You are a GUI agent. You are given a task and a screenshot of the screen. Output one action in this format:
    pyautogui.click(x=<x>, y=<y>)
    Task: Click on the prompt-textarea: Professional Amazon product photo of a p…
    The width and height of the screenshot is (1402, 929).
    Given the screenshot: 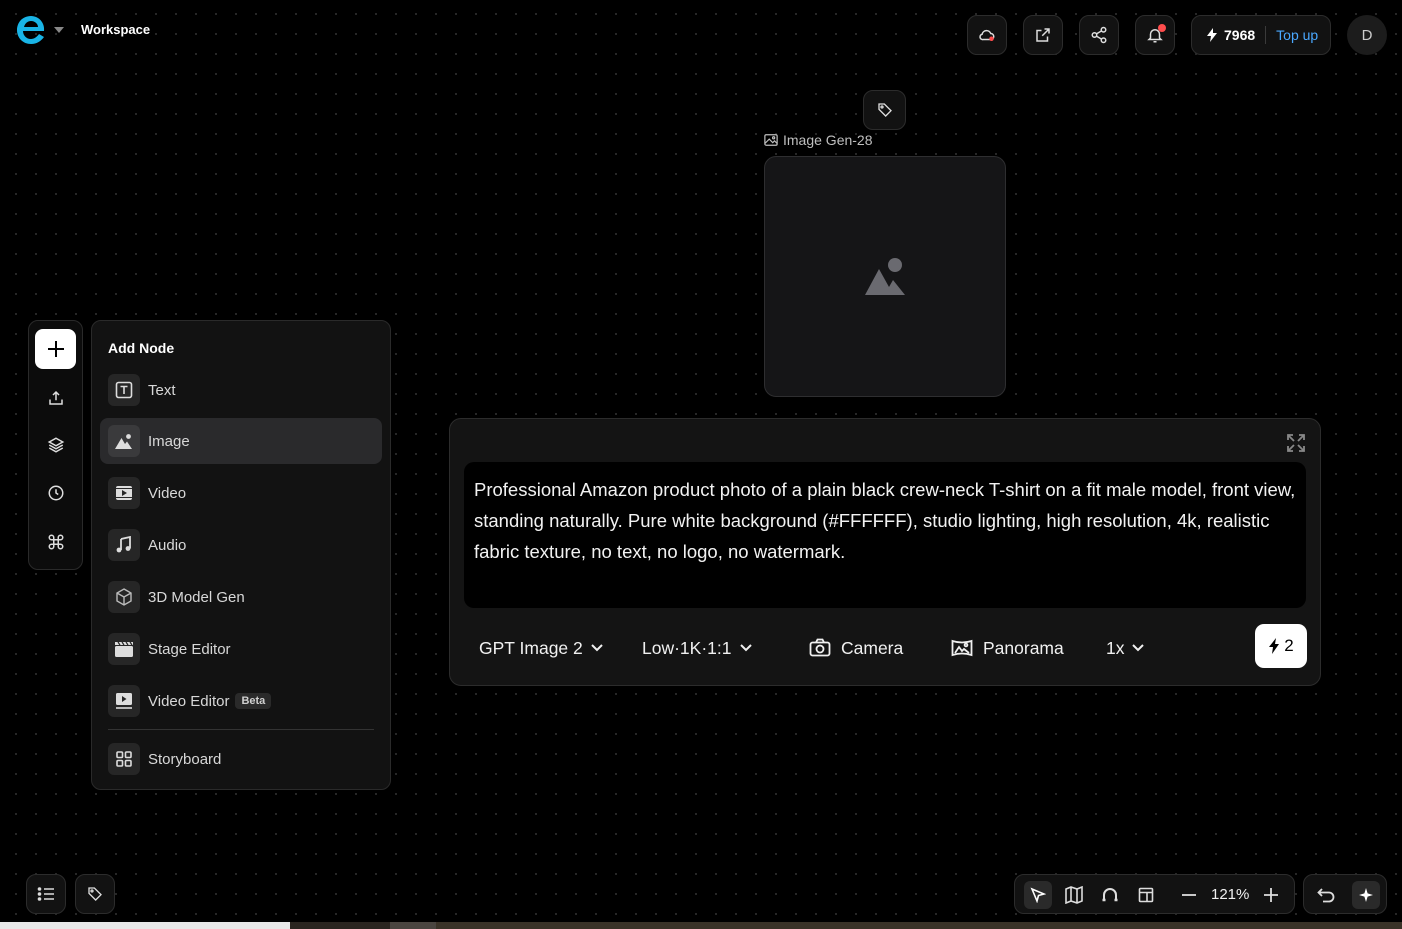 What is the action you would take?
    pyautogui.click(x=885, y=535)
    